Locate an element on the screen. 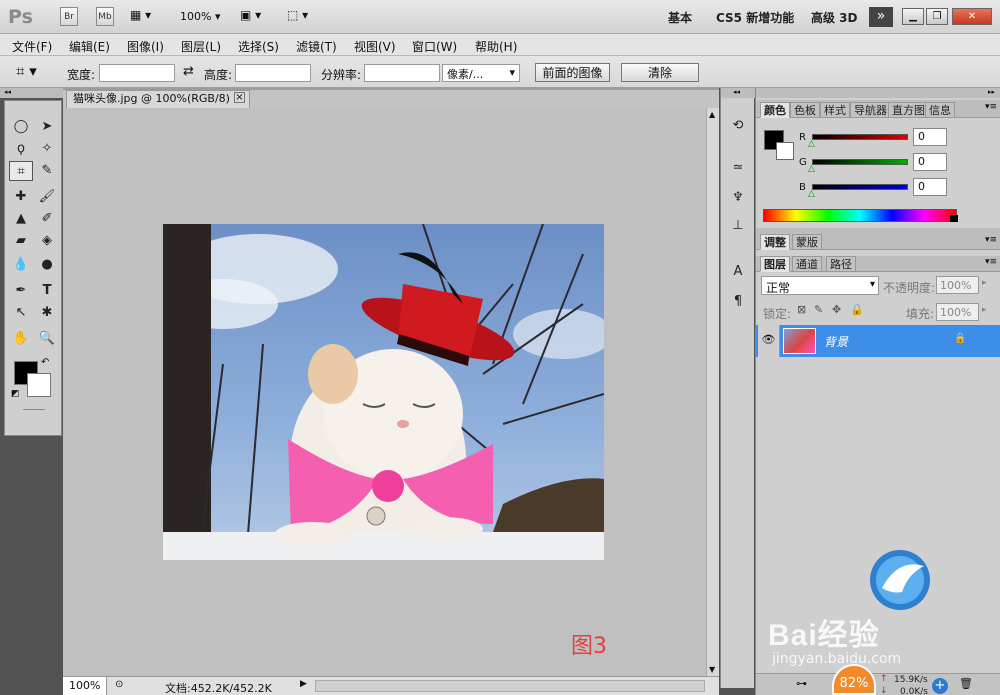 This screenshot has height=695, width=1000. tab-navigator: 导航器 is located at coordinates (870, 110).